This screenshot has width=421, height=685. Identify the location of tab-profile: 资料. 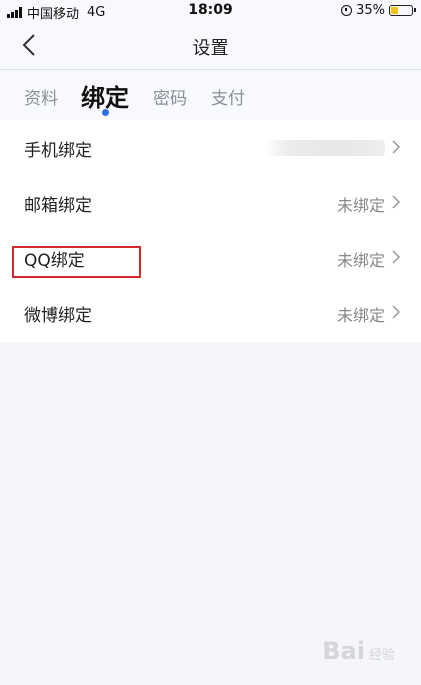
(41, 96).